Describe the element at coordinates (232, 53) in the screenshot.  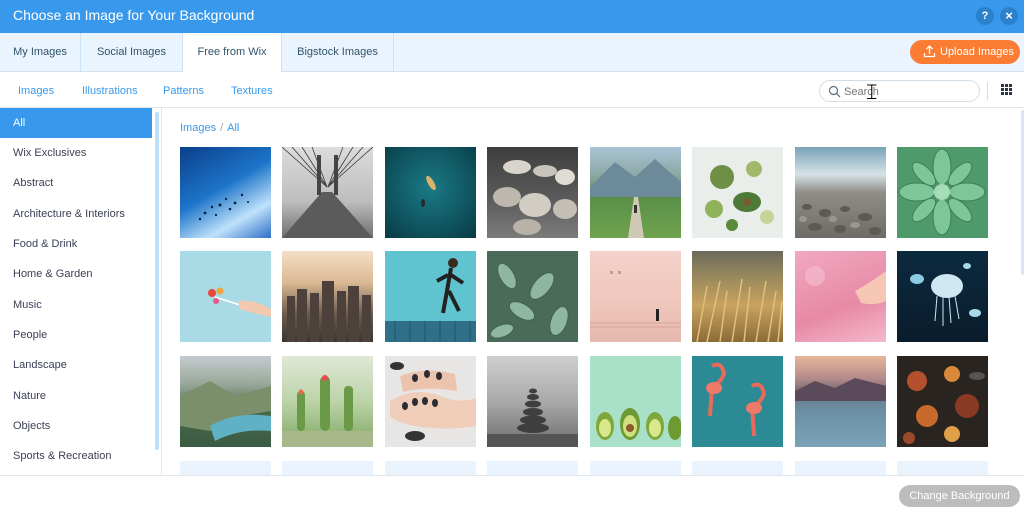
I see `tab-free-from-wix: Free from Wix` at that location.